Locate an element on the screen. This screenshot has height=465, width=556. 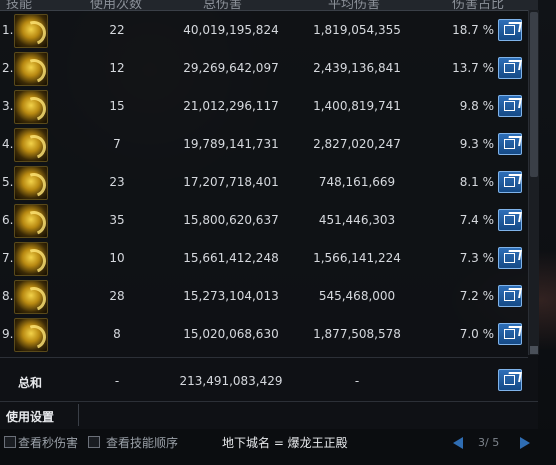
export-total-button is located at coordinates (510, 380).